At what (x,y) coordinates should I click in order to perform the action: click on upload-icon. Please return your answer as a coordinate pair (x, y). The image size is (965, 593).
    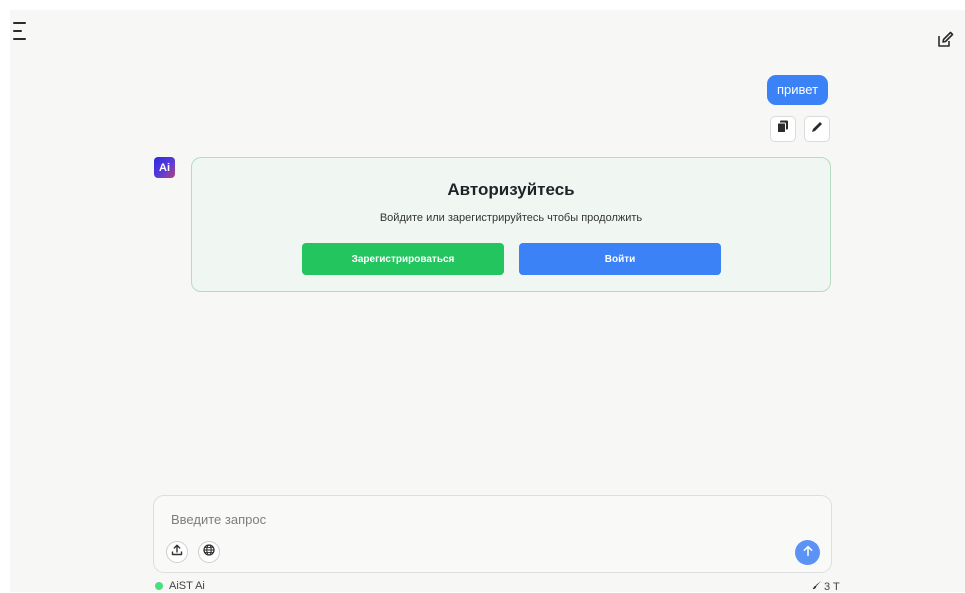
    Looking at the image, I should click on (177, 552).